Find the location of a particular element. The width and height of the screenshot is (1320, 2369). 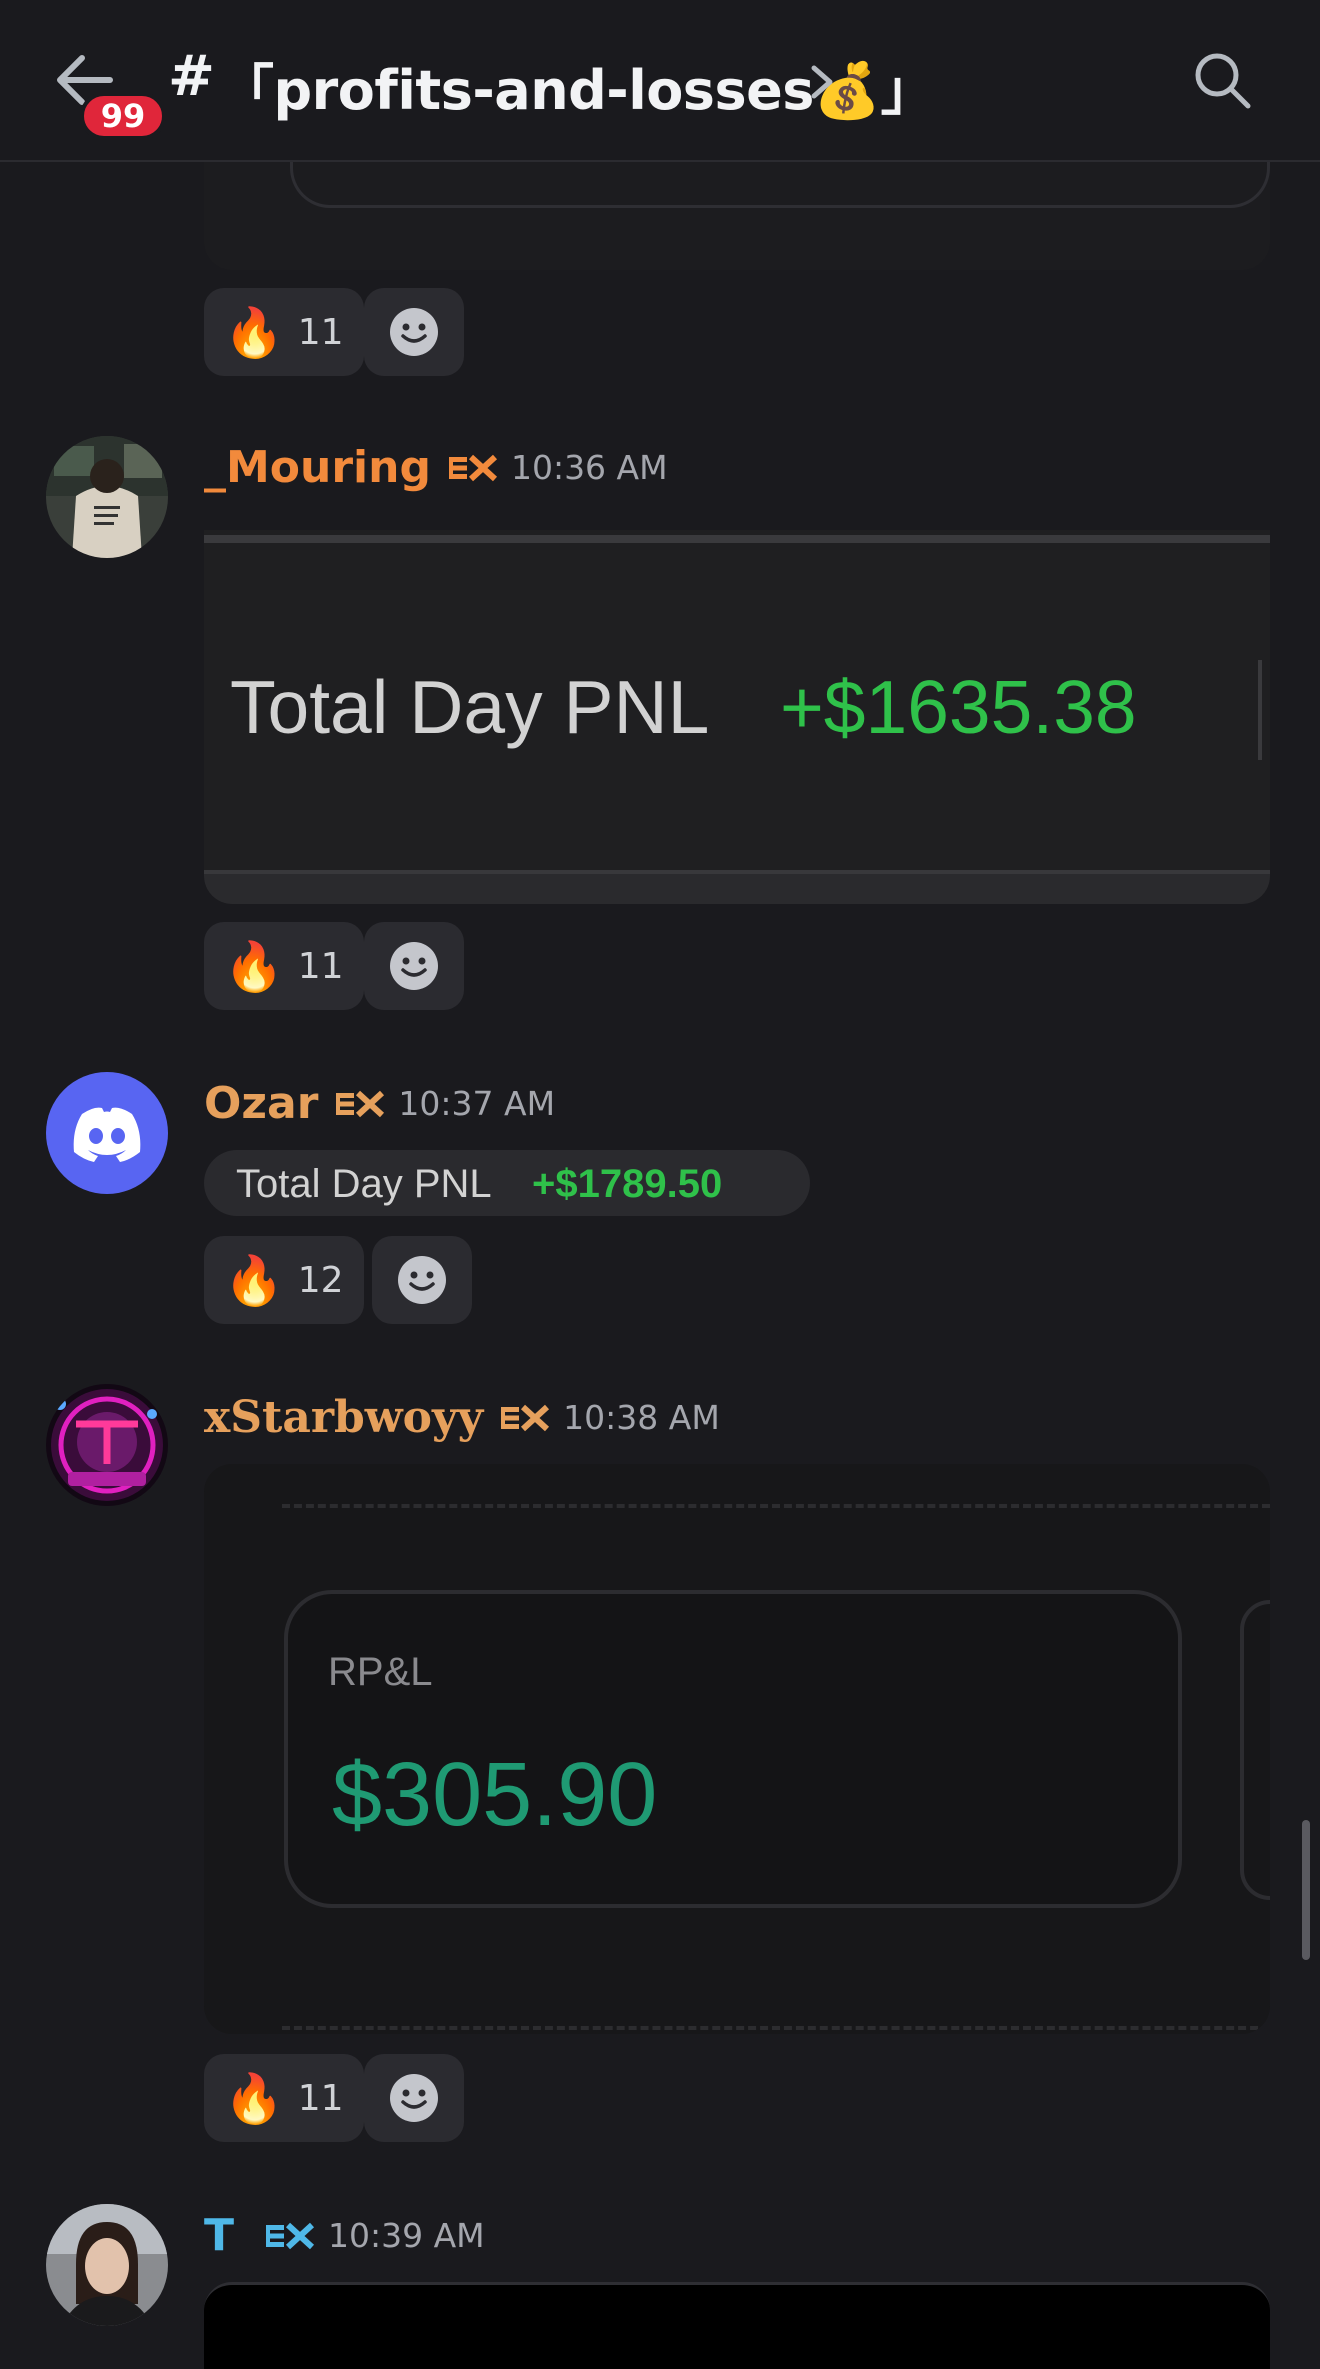

avatar-ozar is located at coordinates (107, 1133).